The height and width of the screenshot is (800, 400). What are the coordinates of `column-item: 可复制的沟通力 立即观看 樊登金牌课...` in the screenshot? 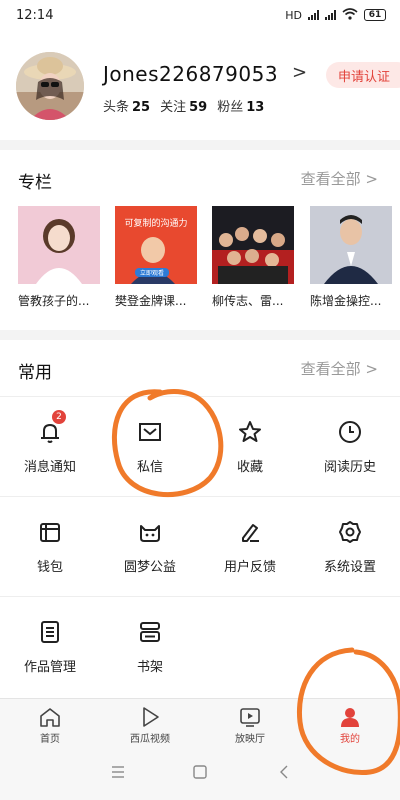 It's located at (156, 257).